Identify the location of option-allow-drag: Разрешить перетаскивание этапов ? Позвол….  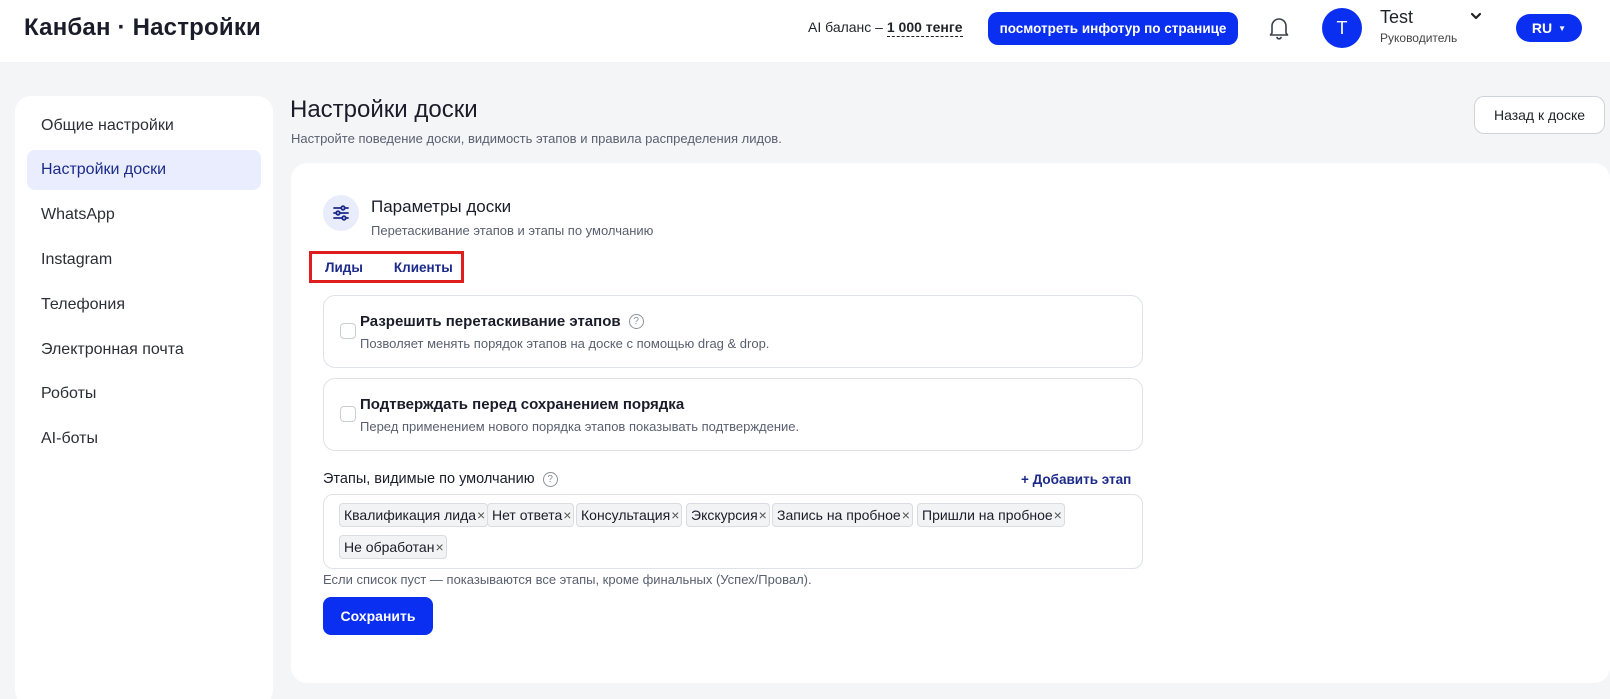
(733, 331).